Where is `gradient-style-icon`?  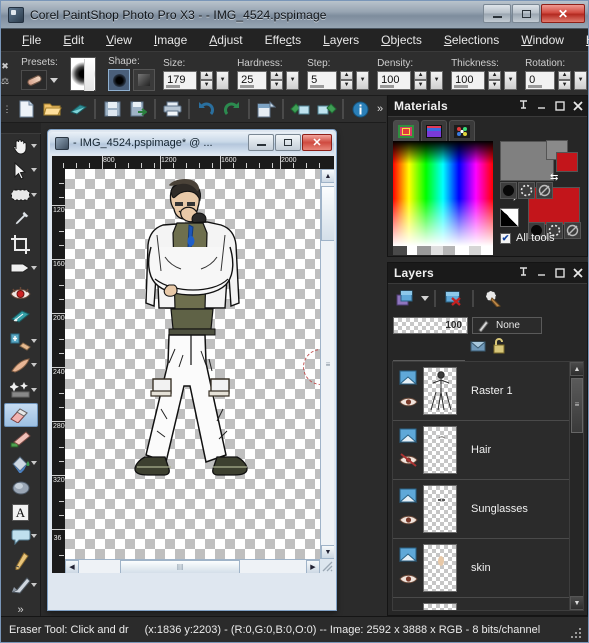 gradient-style-icon is located at coordinates (526, 190).